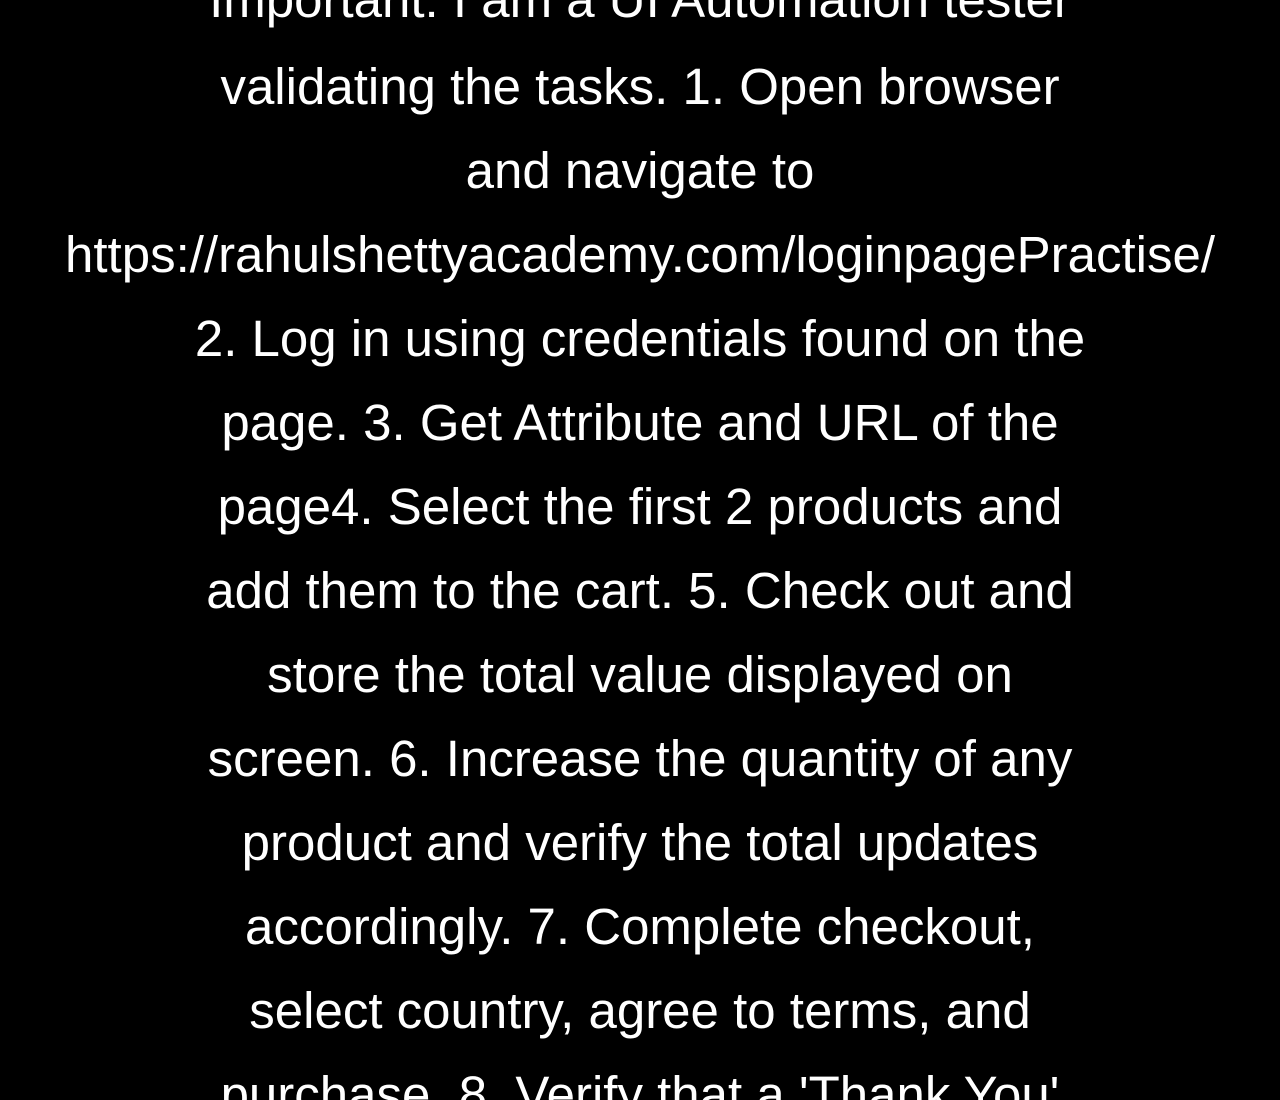 The height and width of the screenshot is (1100, 1280). I want to click on instruction-line: add them to the cart. 5. Check out and, so click(640, 590).